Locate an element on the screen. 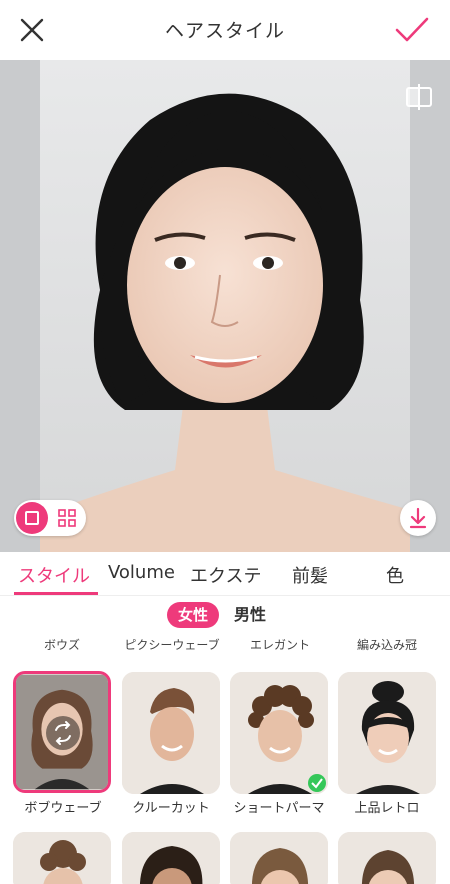 This screenshot has width=450, height=884. style-label: ボブウェーブ is located at coordinates (63, 808).